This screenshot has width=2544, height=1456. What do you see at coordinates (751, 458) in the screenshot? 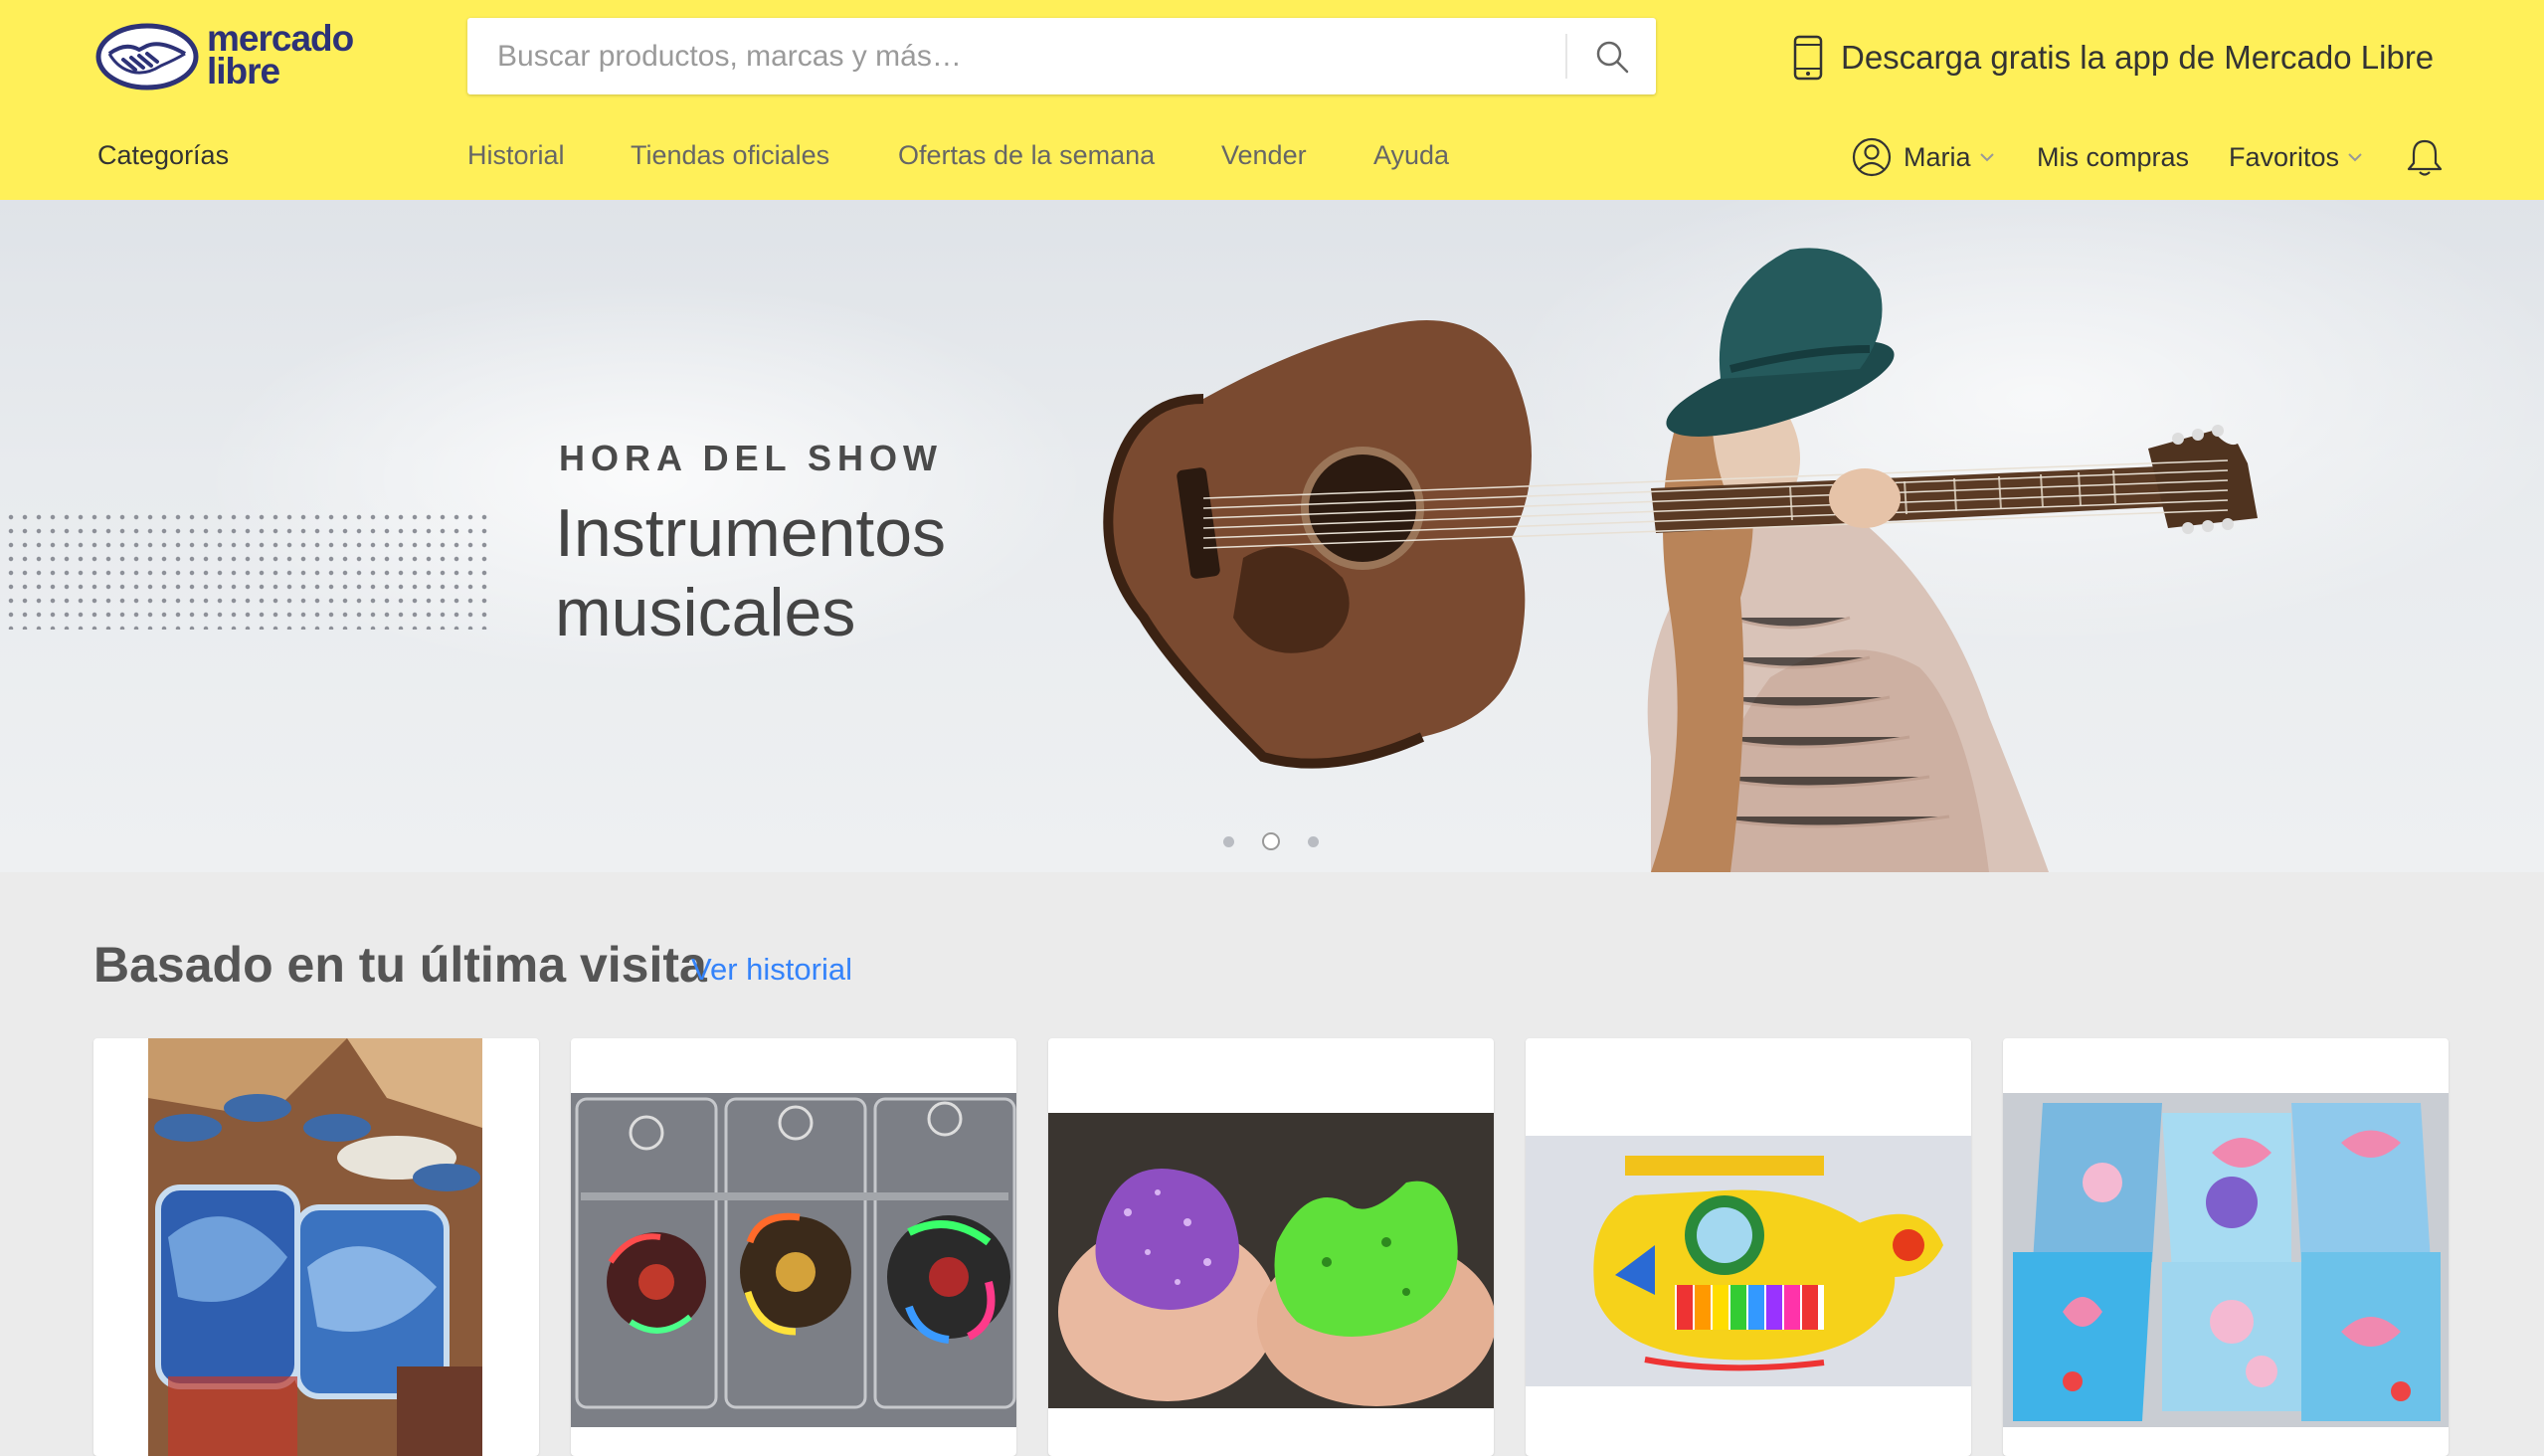
I see `hero-eyebrow: HORA DEL SHOW` at bounding box center [751, 458].